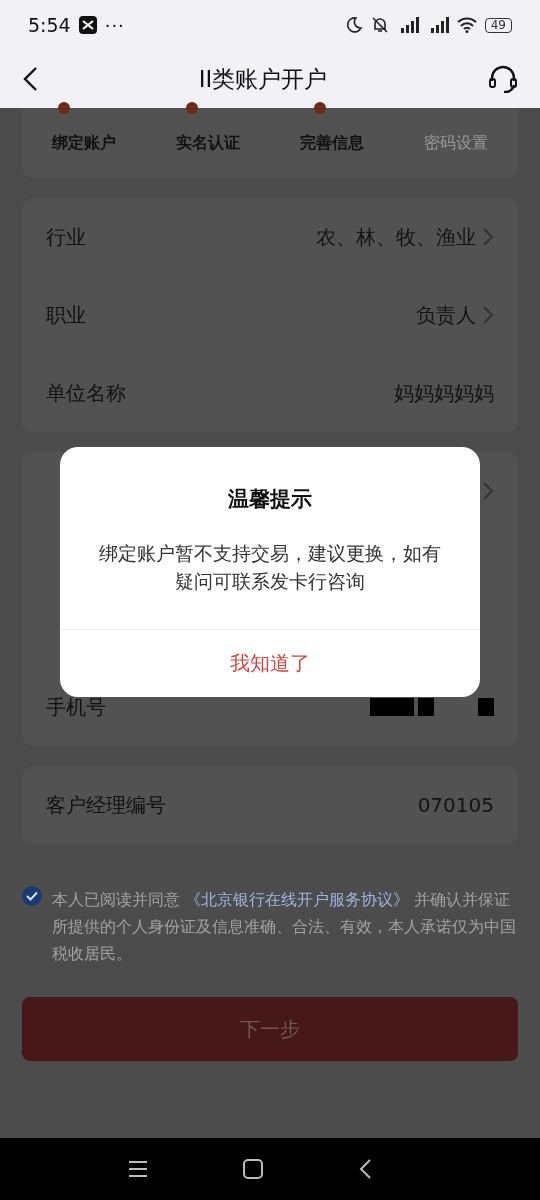  Describe the element at coordinates (444, 393) in the screenshot. I see `field-value: 妈妈妈妈妈` at that location.